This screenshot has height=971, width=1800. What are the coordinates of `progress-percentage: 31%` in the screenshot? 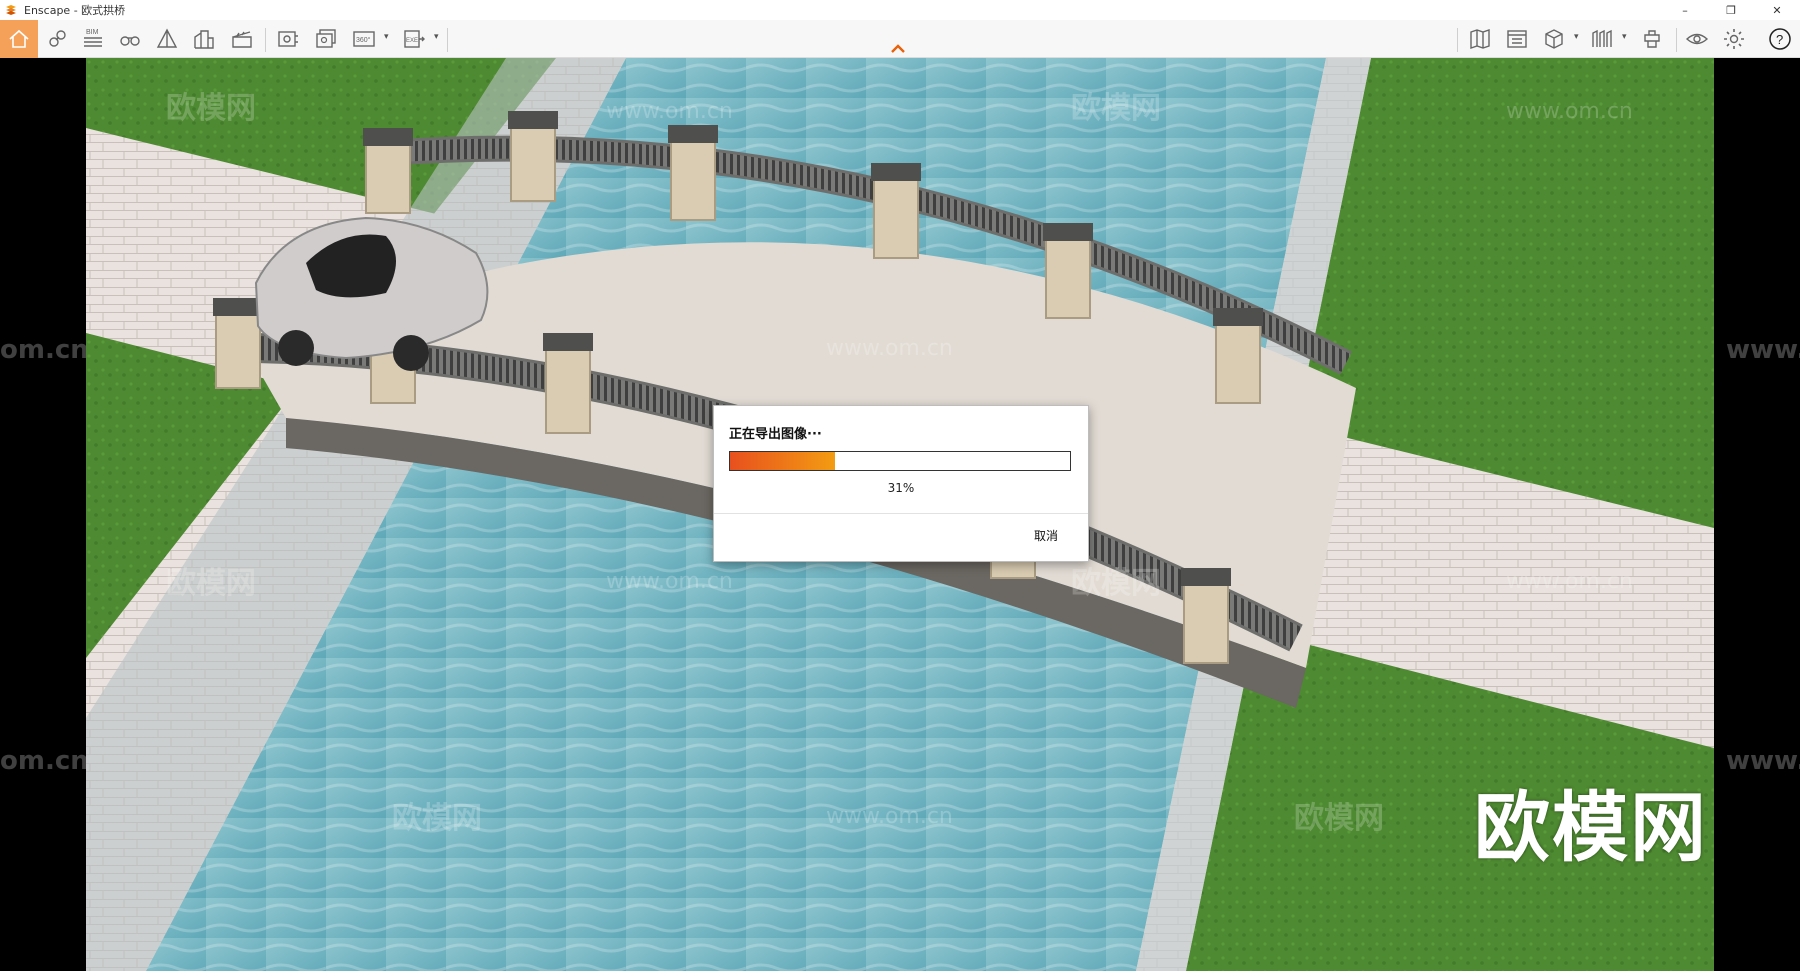 It's located at (901, 488).